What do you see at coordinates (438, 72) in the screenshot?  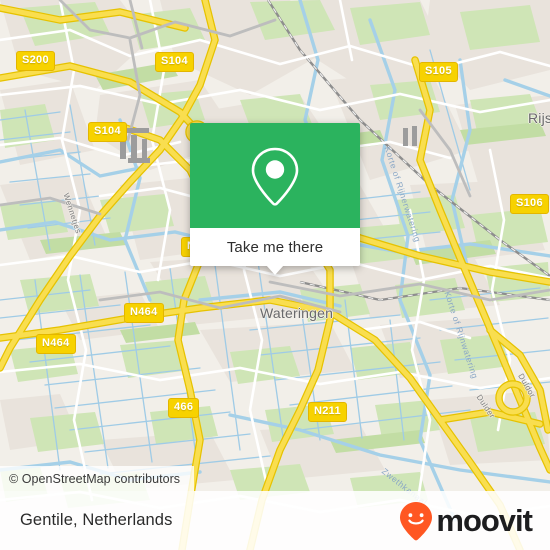 I see `road-shield-s105: S105` at bounding box center [438, 72].